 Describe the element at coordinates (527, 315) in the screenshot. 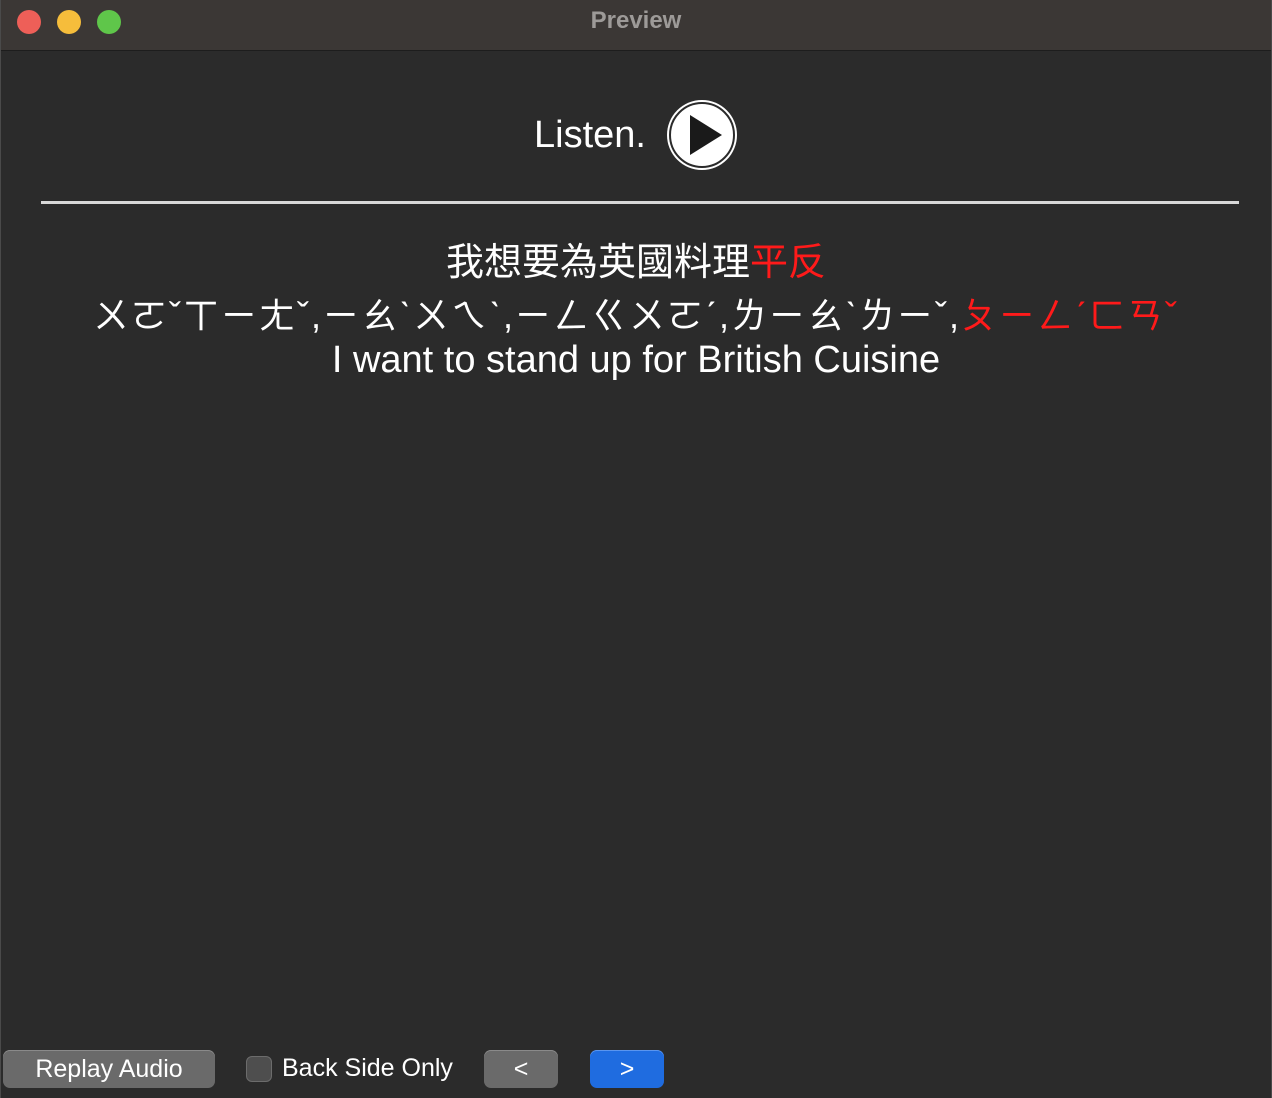

I see `bopomofo-text: ㄨㄛˇㄒㄧㄤˇ,ㄧㄠˋㄨㄟˋ,ㄧㄥㄍㄨㄛˊ,ㄌㄧㄠˋㄌㄧˇ,` at that location.